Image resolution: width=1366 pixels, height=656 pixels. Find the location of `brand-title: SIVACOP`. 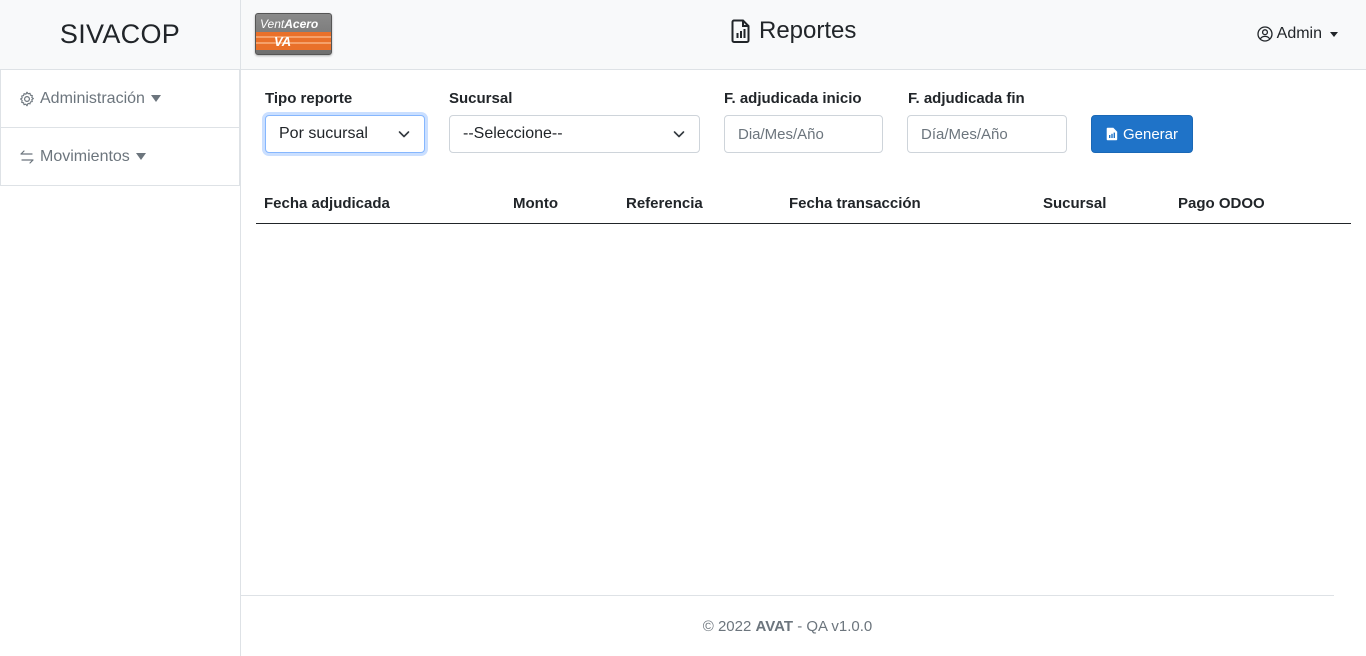

brand-title: SIVACOP is located at coordinates (120, 34).